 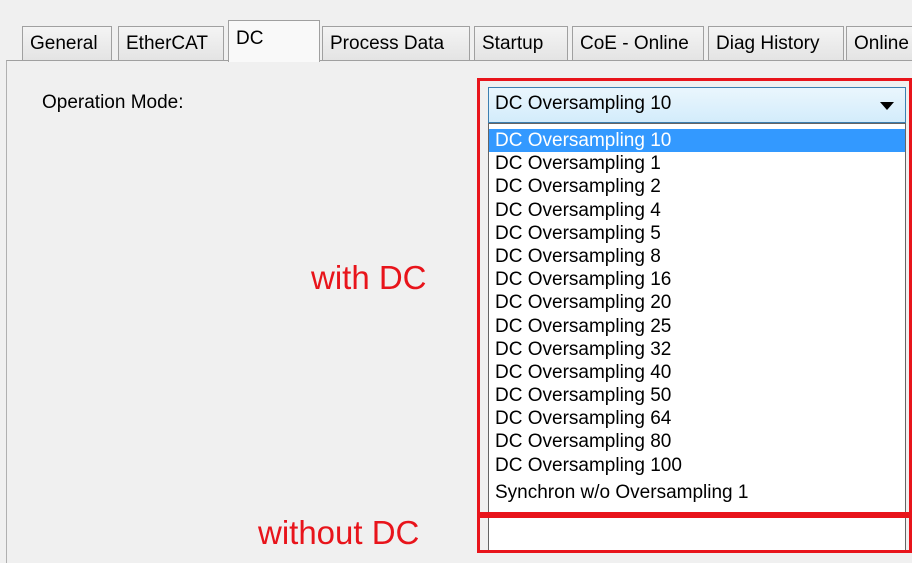 What do you see at coordinates (697, 492) in the screenshot?
I see `option-synchron-wo-oversampling-1: Synchron w/o Oversampling 1` at bounding box center [697, 492].